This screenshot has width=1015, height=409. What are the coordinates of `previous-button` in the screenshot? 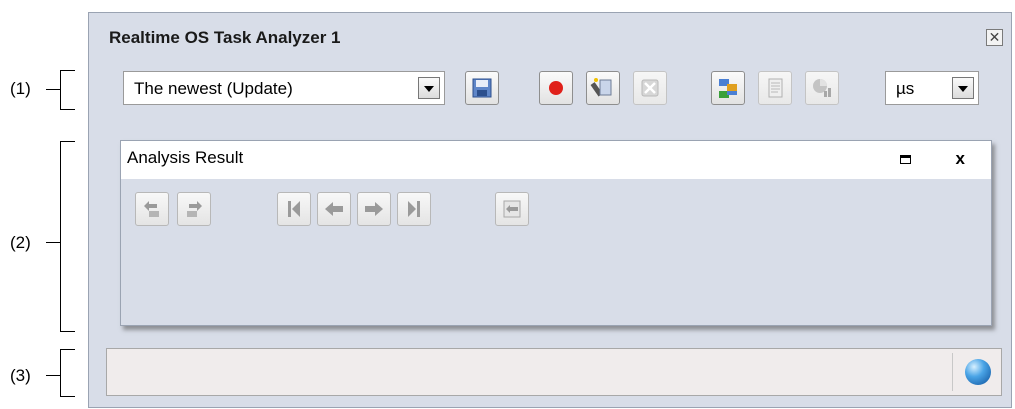 It's located at (334, 209).